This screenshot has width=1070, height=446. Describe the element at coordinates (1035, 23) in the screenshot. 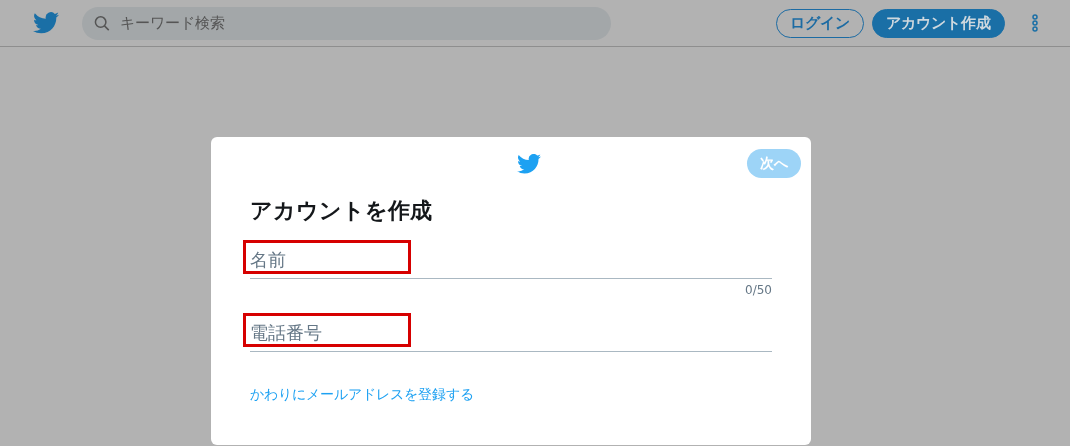

I see `more-options-icon` at that location.